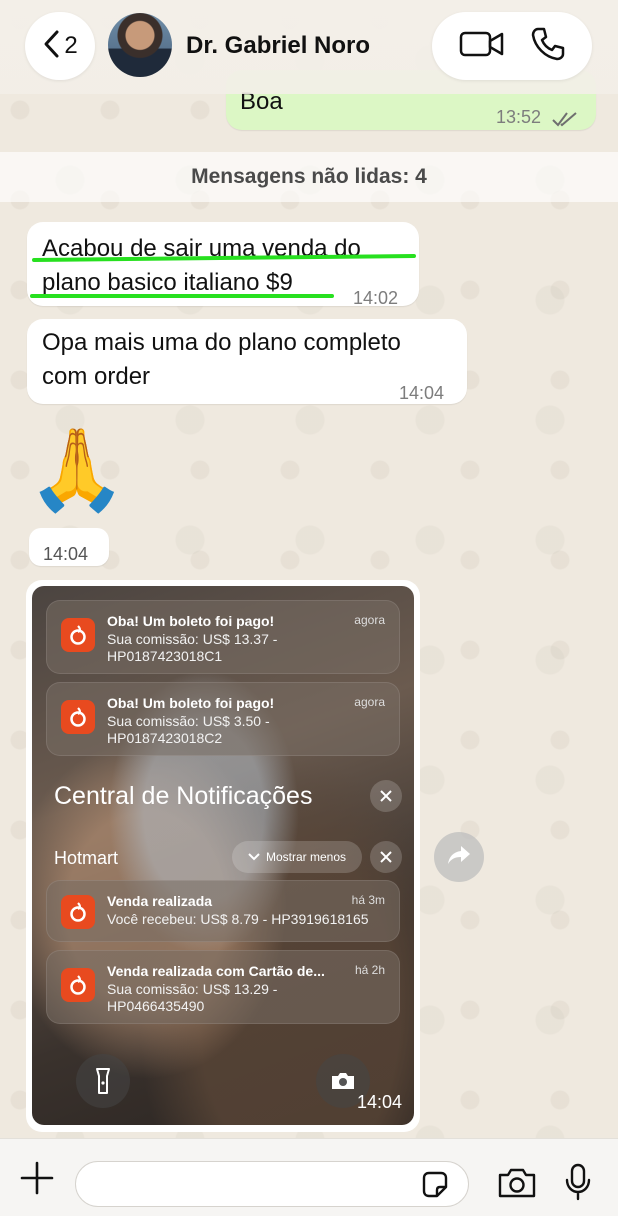 This screenshot has height=1216, width=618. Describe the element at coordinates (369, 970) in the screenshot. I see `notification-time: há 2h` at that location.